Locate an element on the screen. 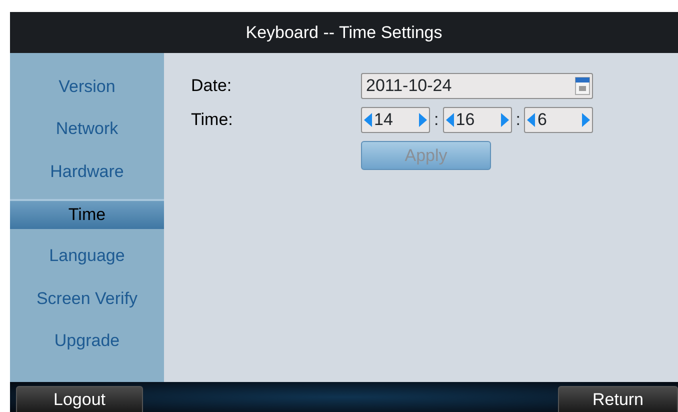  calendar-icon is located at coordinates (582, 86).